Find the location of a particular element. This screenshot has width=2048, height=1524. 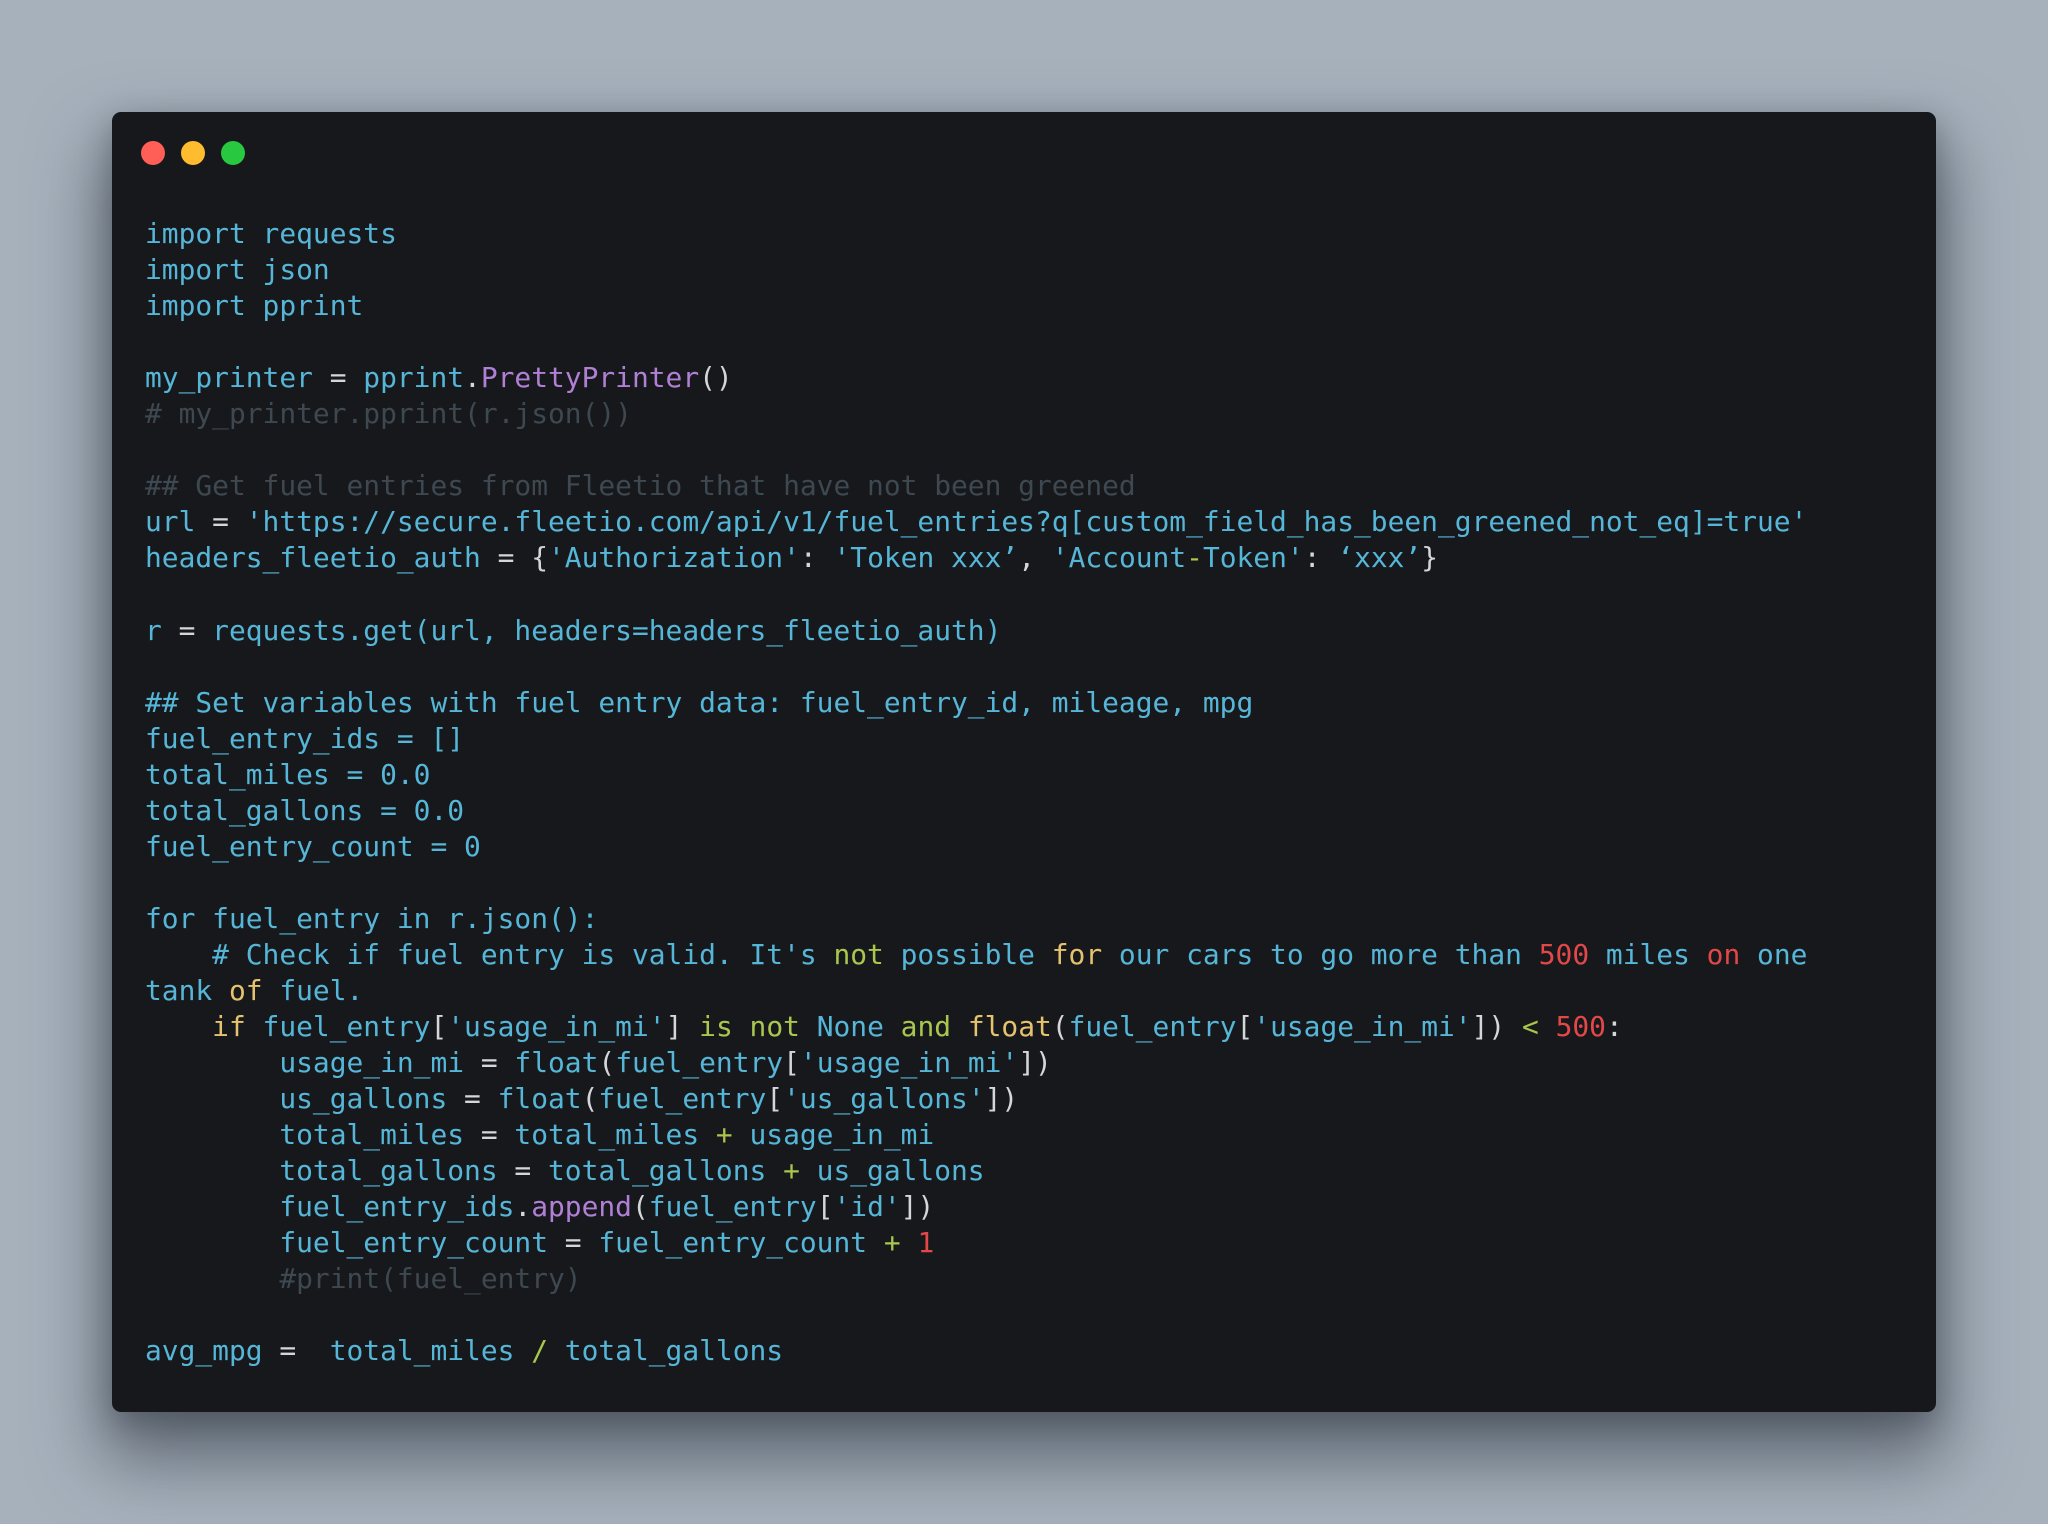

code-token: 'Account is located at coordinates (1119, 558).